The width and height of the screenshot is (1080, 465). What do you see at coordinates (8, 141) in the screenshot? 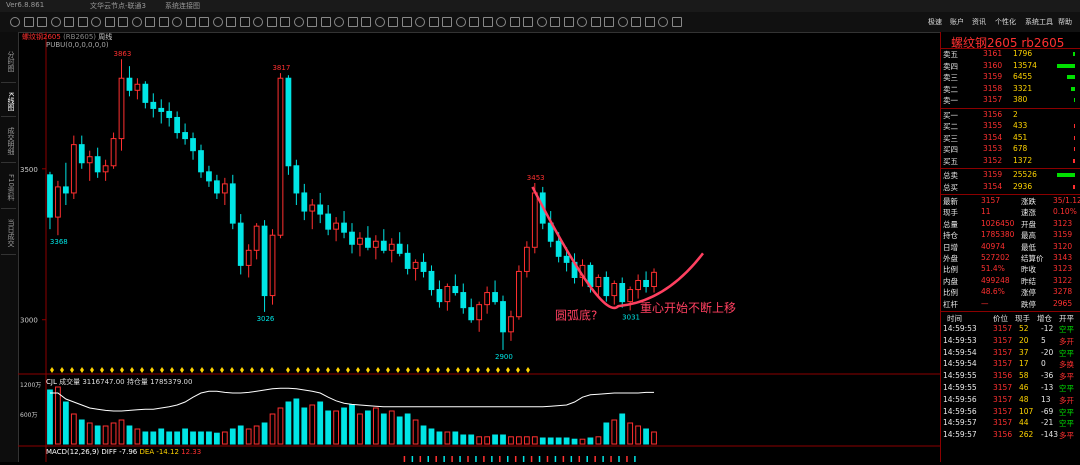
I see `sidebar-tab: 成交明细` at bounding box center [8, 141].